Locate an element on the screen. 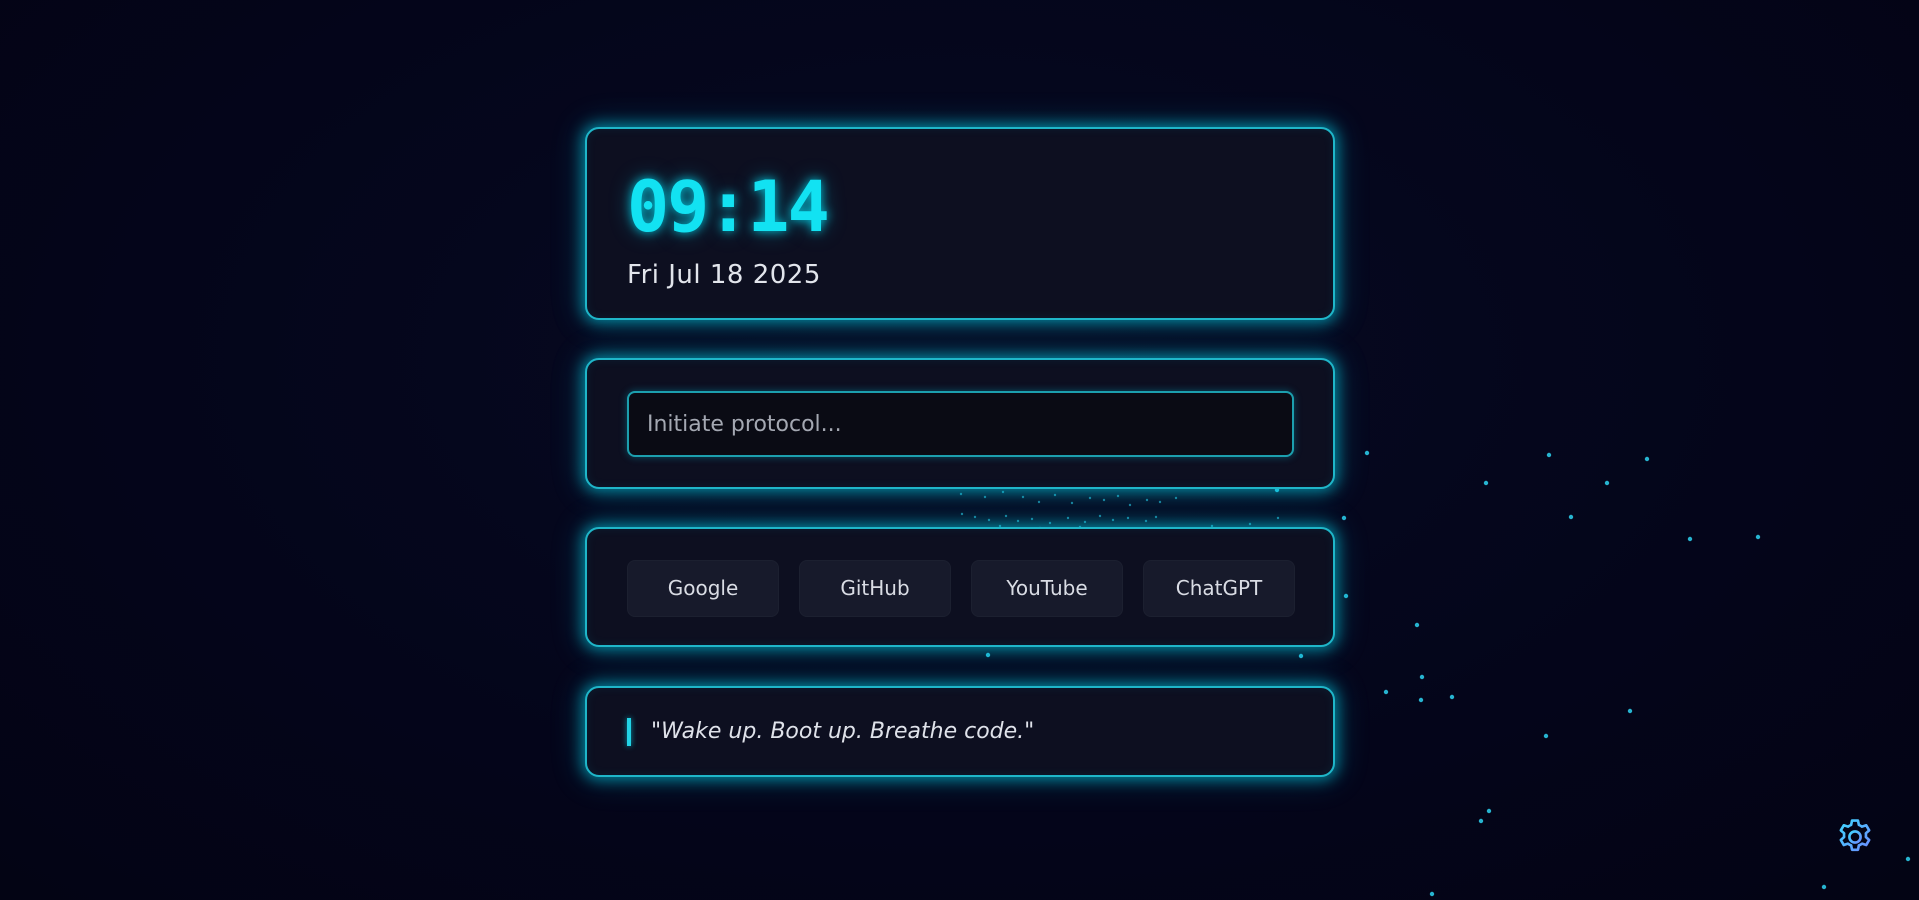  quick-links-card: Google GitHub YouTube ChatGPT is located at coordinates (960, 587).